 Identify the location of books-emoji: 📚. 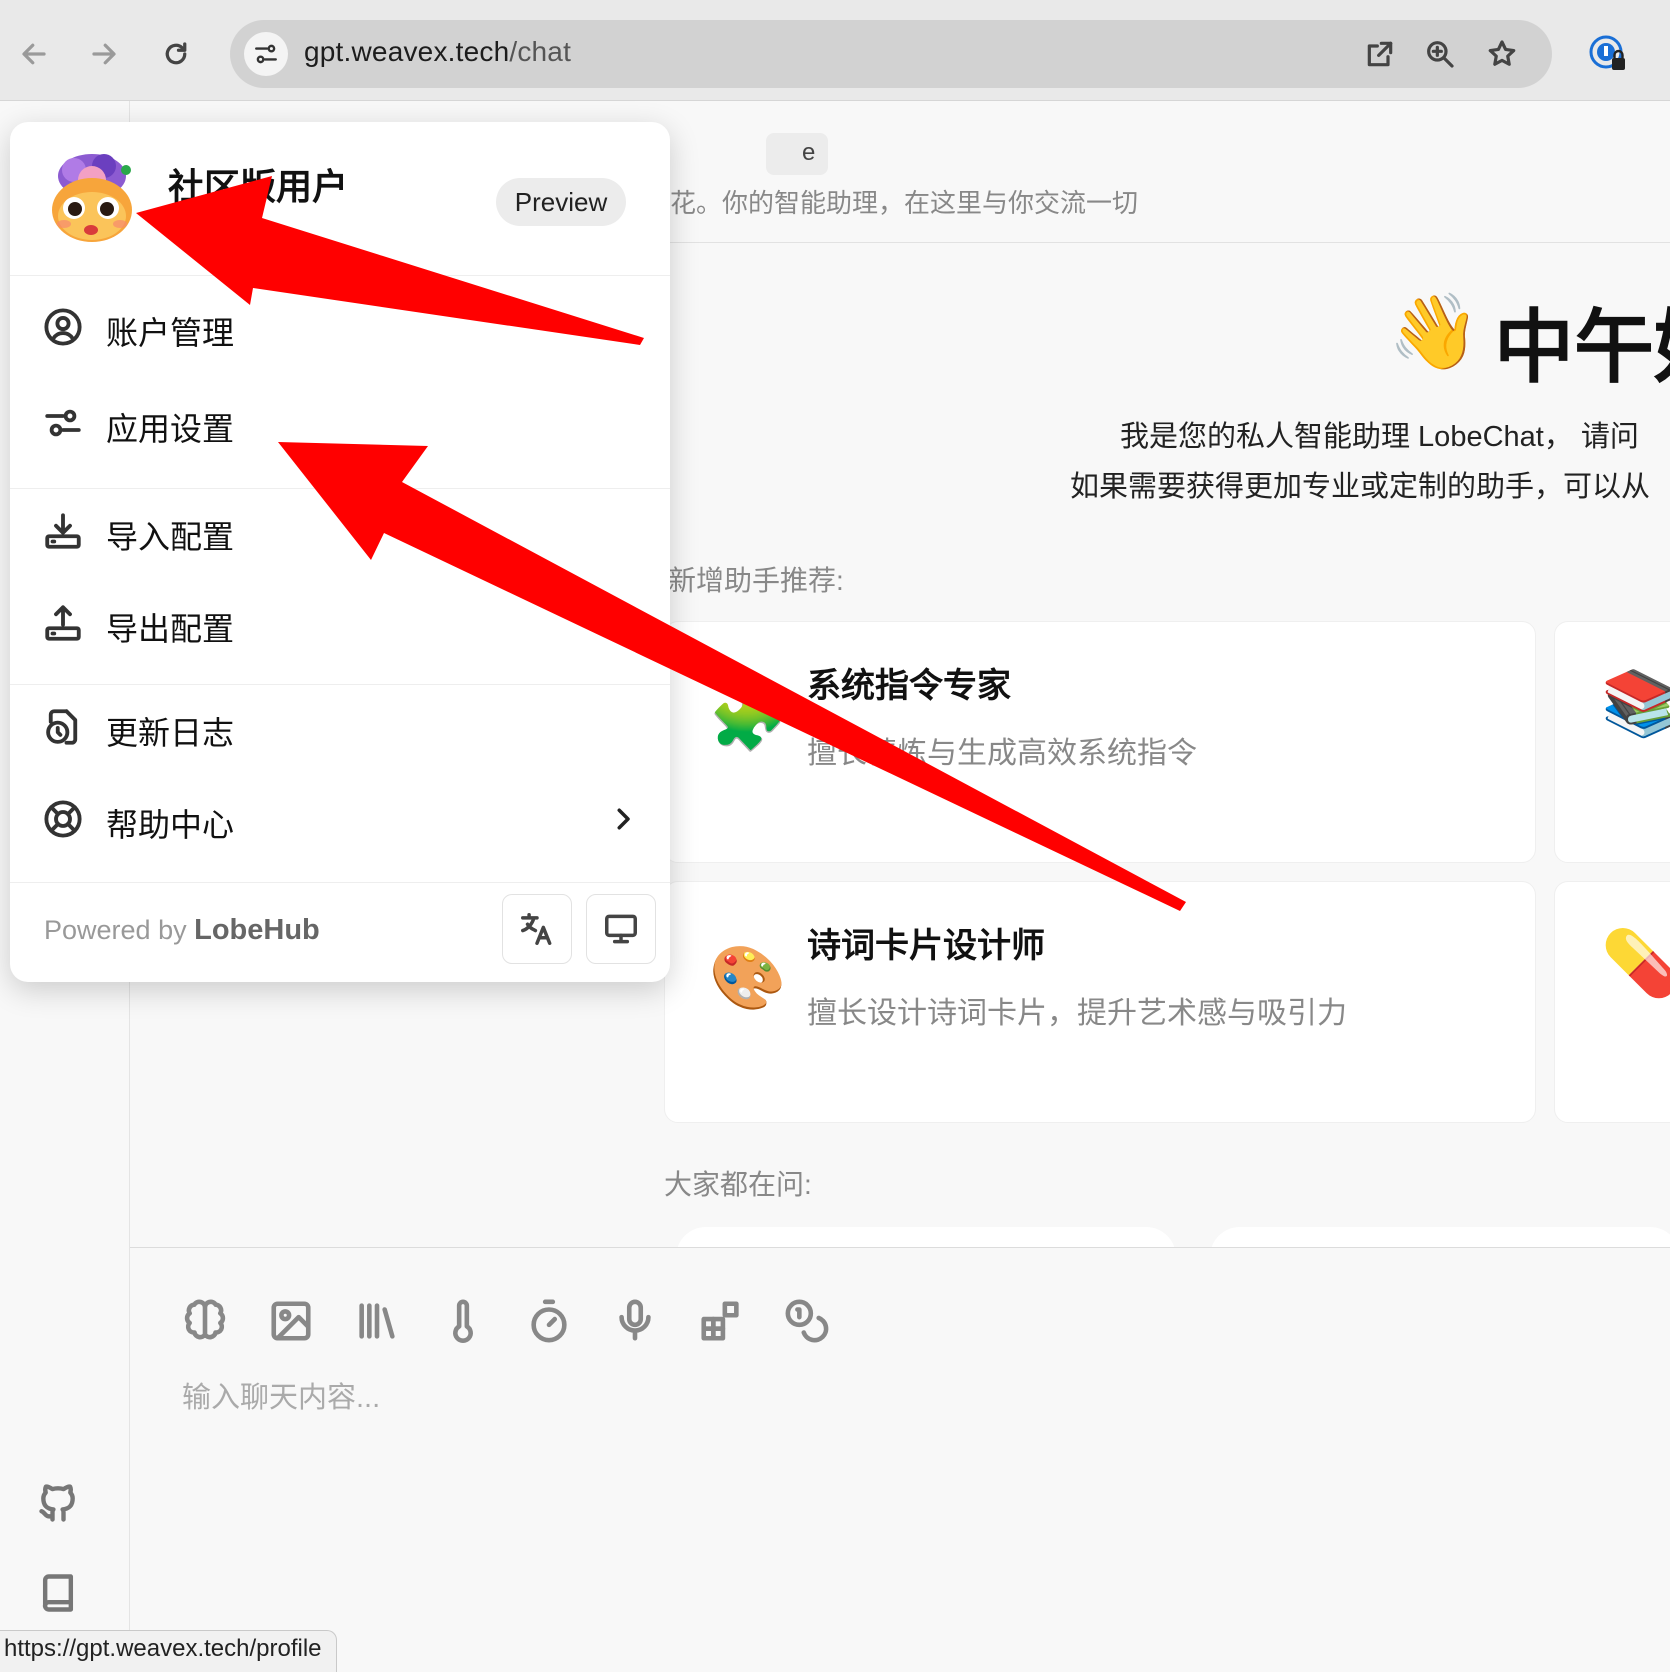
(1635, 703).